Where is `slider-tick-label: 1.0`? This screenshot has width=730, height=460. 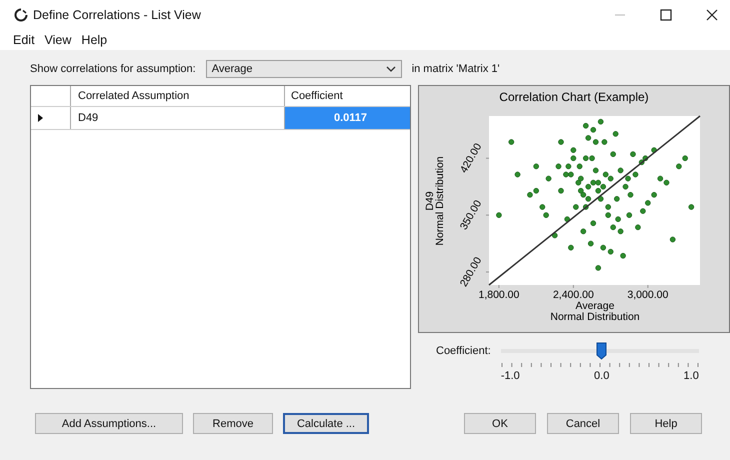
slider-tick-label: 1.0 is located at coordinates (691, 376).